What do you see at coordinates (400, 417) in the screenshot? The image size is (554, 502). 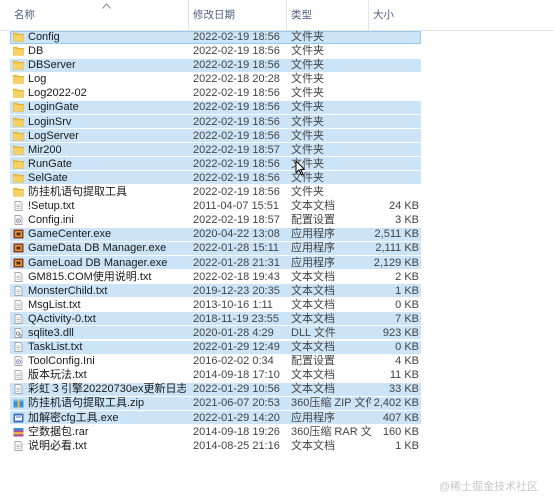 I see `file-size: 407 KB` at bounding box center [400, 417].